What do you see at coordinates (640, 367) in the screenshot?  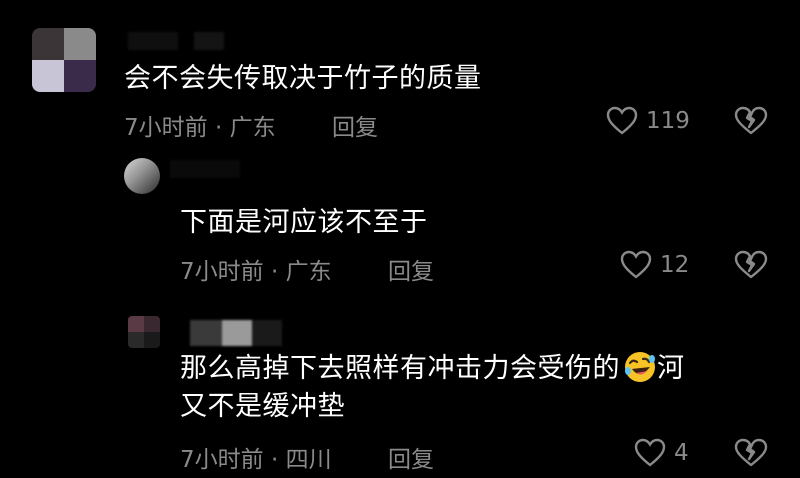 I see `rolling-on-floor-laughing-emoji-icon` at bounding box center [640, 367].